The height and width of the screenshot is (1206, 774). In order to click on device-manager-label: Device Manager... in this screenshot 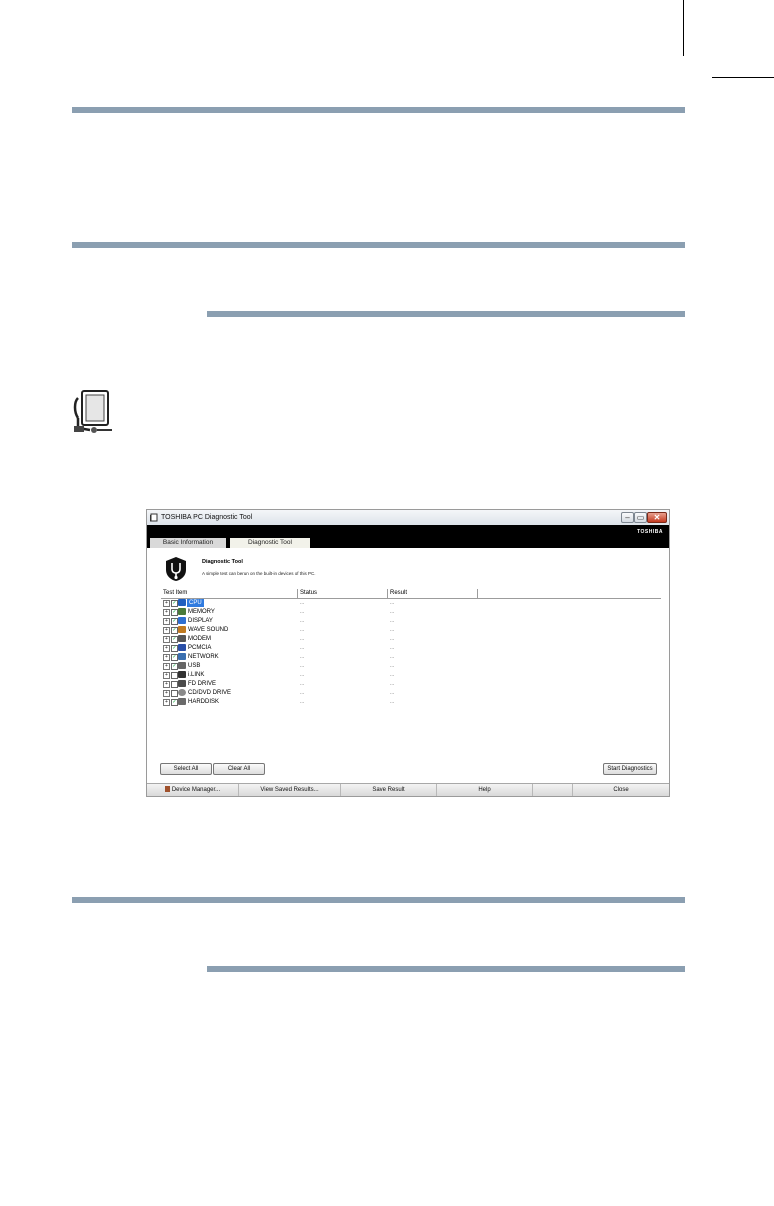, I will do `click(196, 790)`.